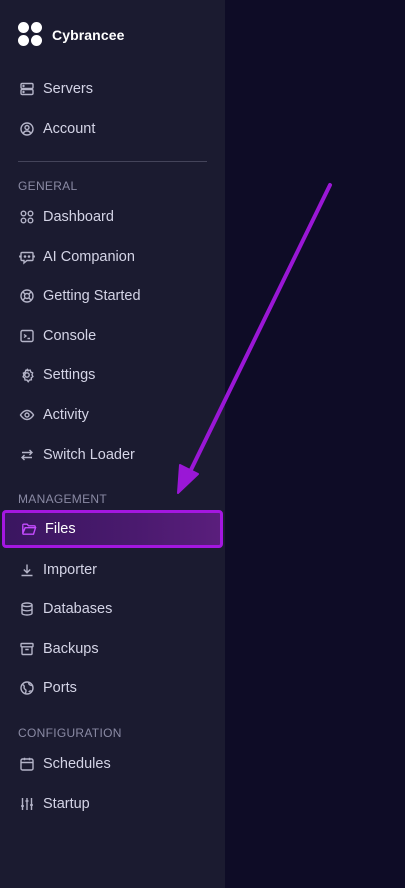 This screenshot has height=888, width=405. What do you see at coordinates (27, 89) in the screenshot?
I see `server-icon` at bounding box center [27, 89].